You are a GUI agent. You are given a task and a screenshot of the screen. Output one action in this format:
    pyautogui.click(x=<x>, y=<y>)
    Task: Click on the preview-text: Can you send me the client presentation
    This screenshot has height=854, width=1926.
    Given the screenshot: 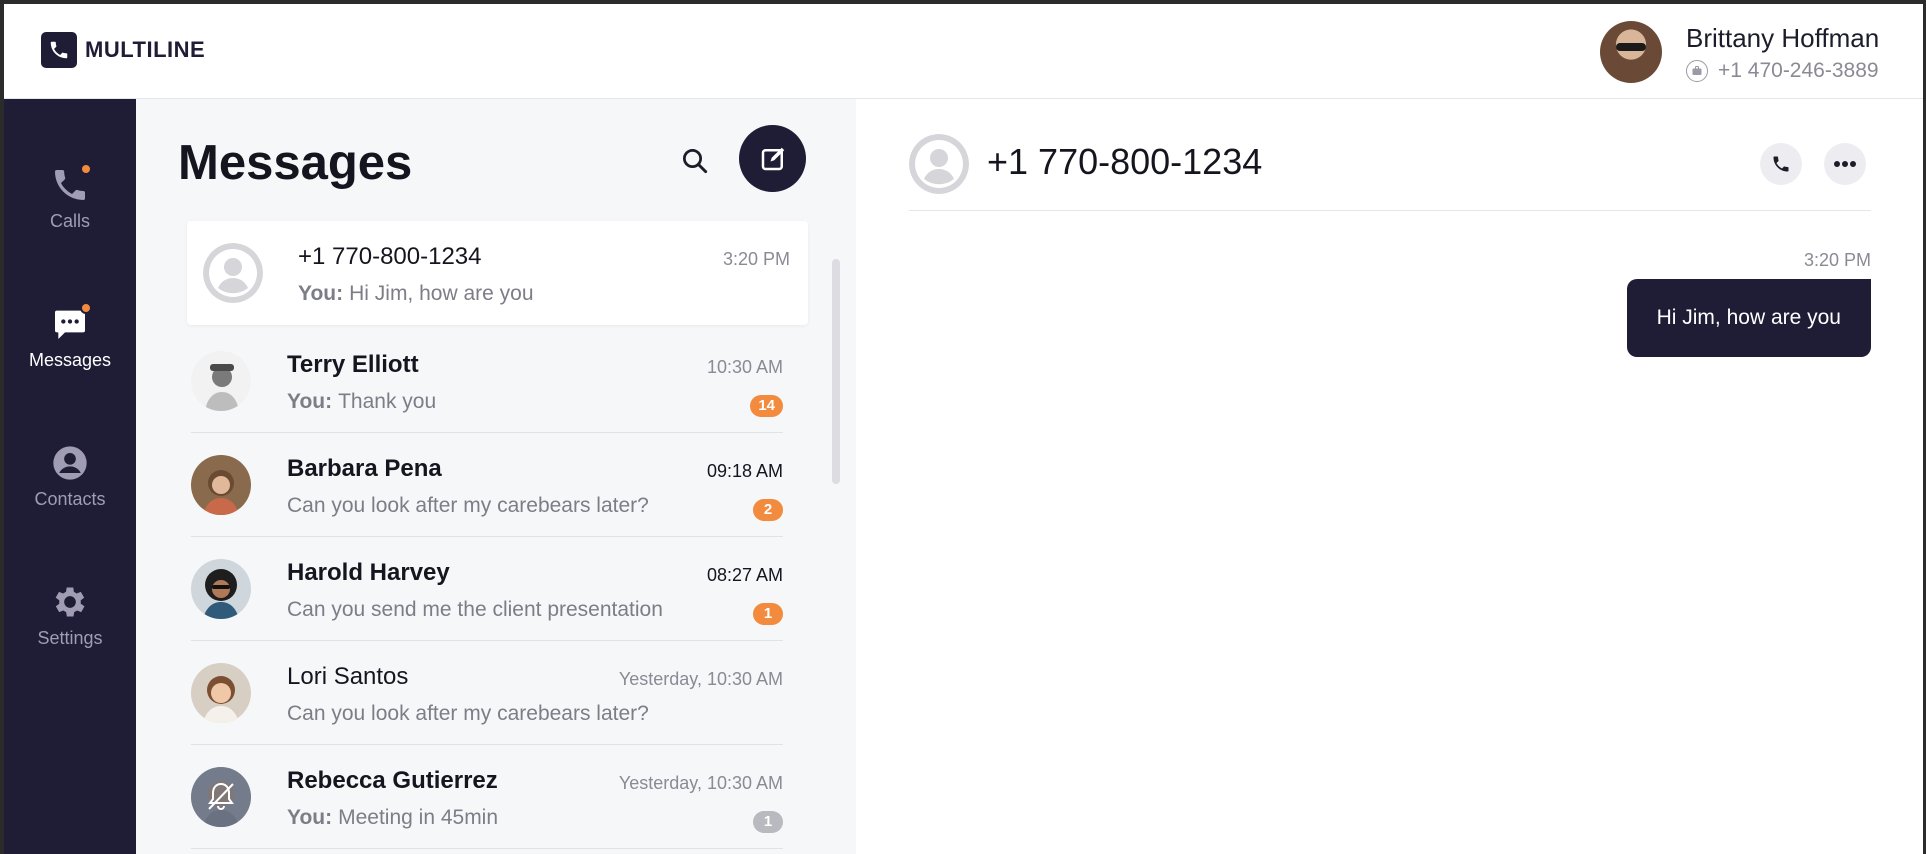 What is the action you would take?
    pyautogui.click(x=475, y=609)
    